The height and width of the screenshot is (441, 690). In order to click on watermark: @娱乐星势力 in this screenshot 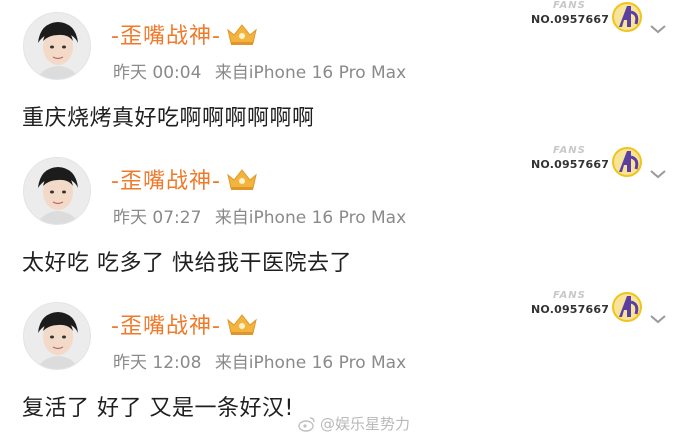, I will do `click(354, 423)`.